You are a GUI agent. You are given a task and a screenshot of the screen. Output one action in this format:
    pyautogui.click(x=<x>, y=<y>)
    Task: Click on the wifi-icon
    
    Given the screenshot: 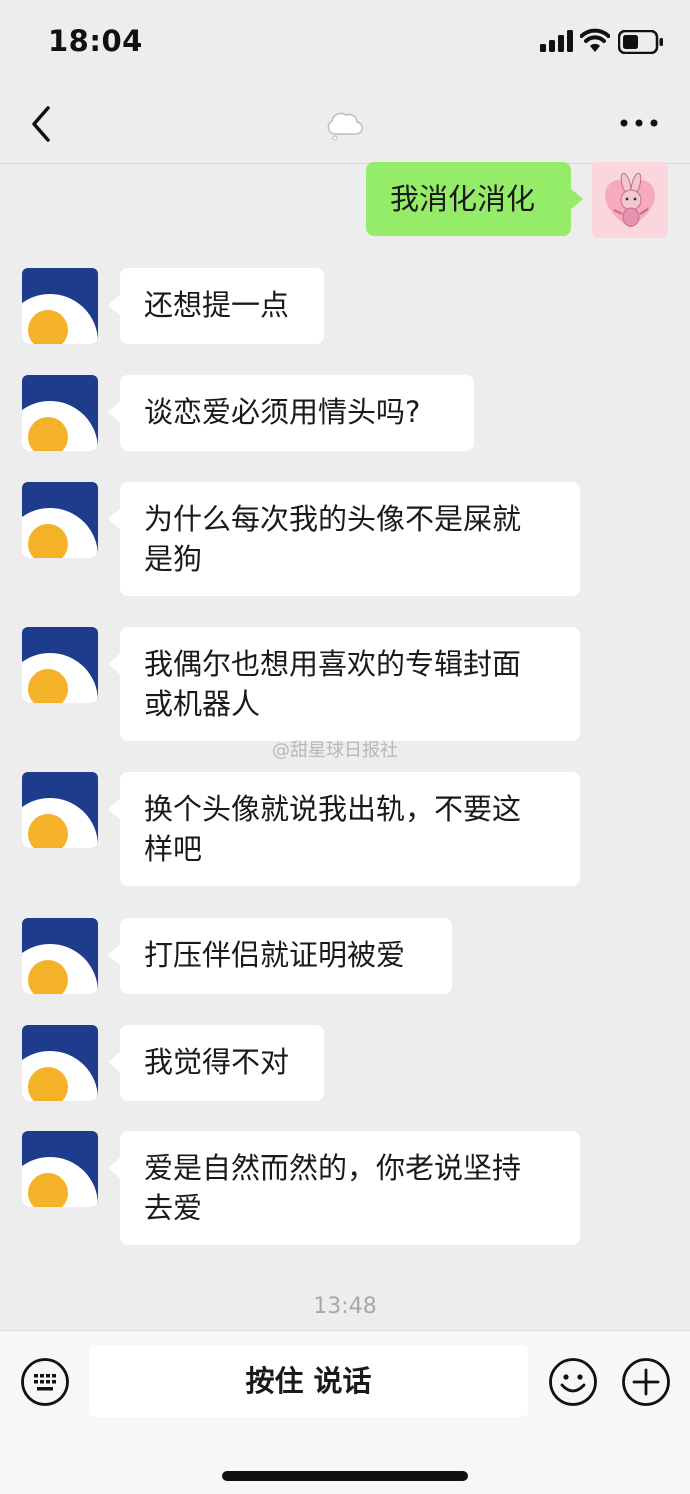 What is the action you would take?
    pyautogui.click(x=595, y=40)
    